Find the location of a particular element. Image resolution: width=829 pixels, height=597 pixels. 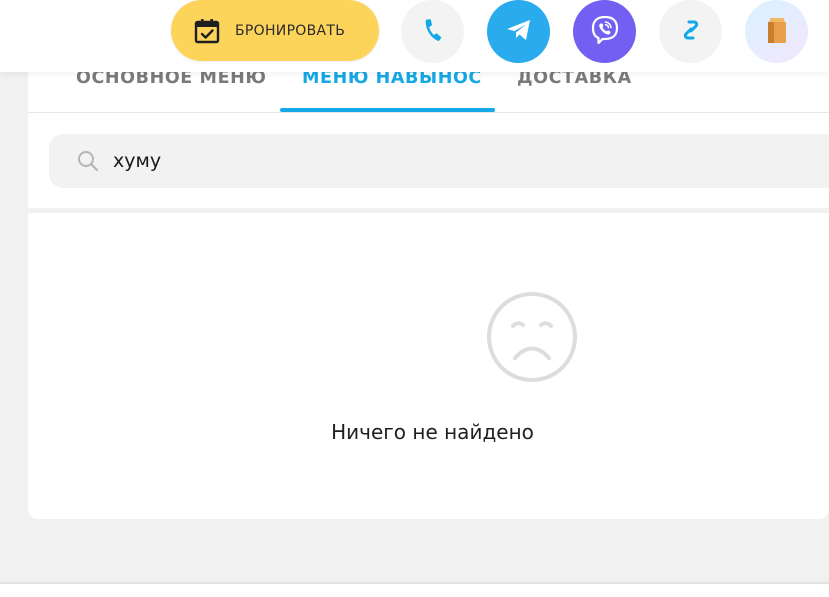

search-icon is located at coordinates (88, 161).